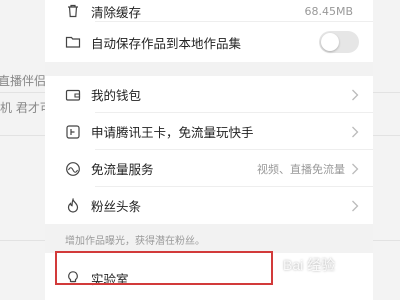 The height and width of the screenshot is (300, 400). What do you see at coordinates (73, 132) in the screenshot?
I see `sim-card-icon` at bounding box center [73, 132].